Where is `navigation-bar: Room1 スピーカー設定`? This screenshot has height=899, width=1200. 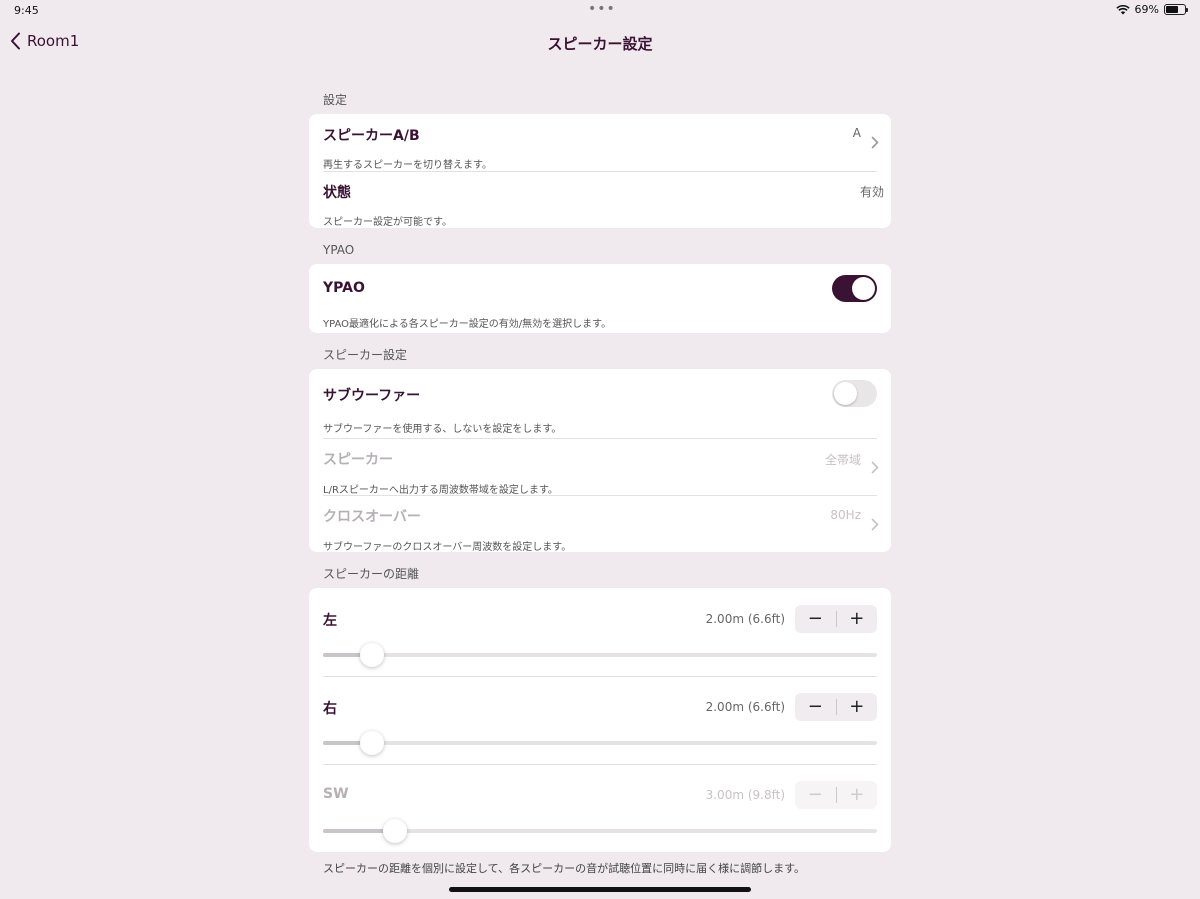
navigation-bar: Room1 スピーカー設定 is located at coordinates (600, 43).